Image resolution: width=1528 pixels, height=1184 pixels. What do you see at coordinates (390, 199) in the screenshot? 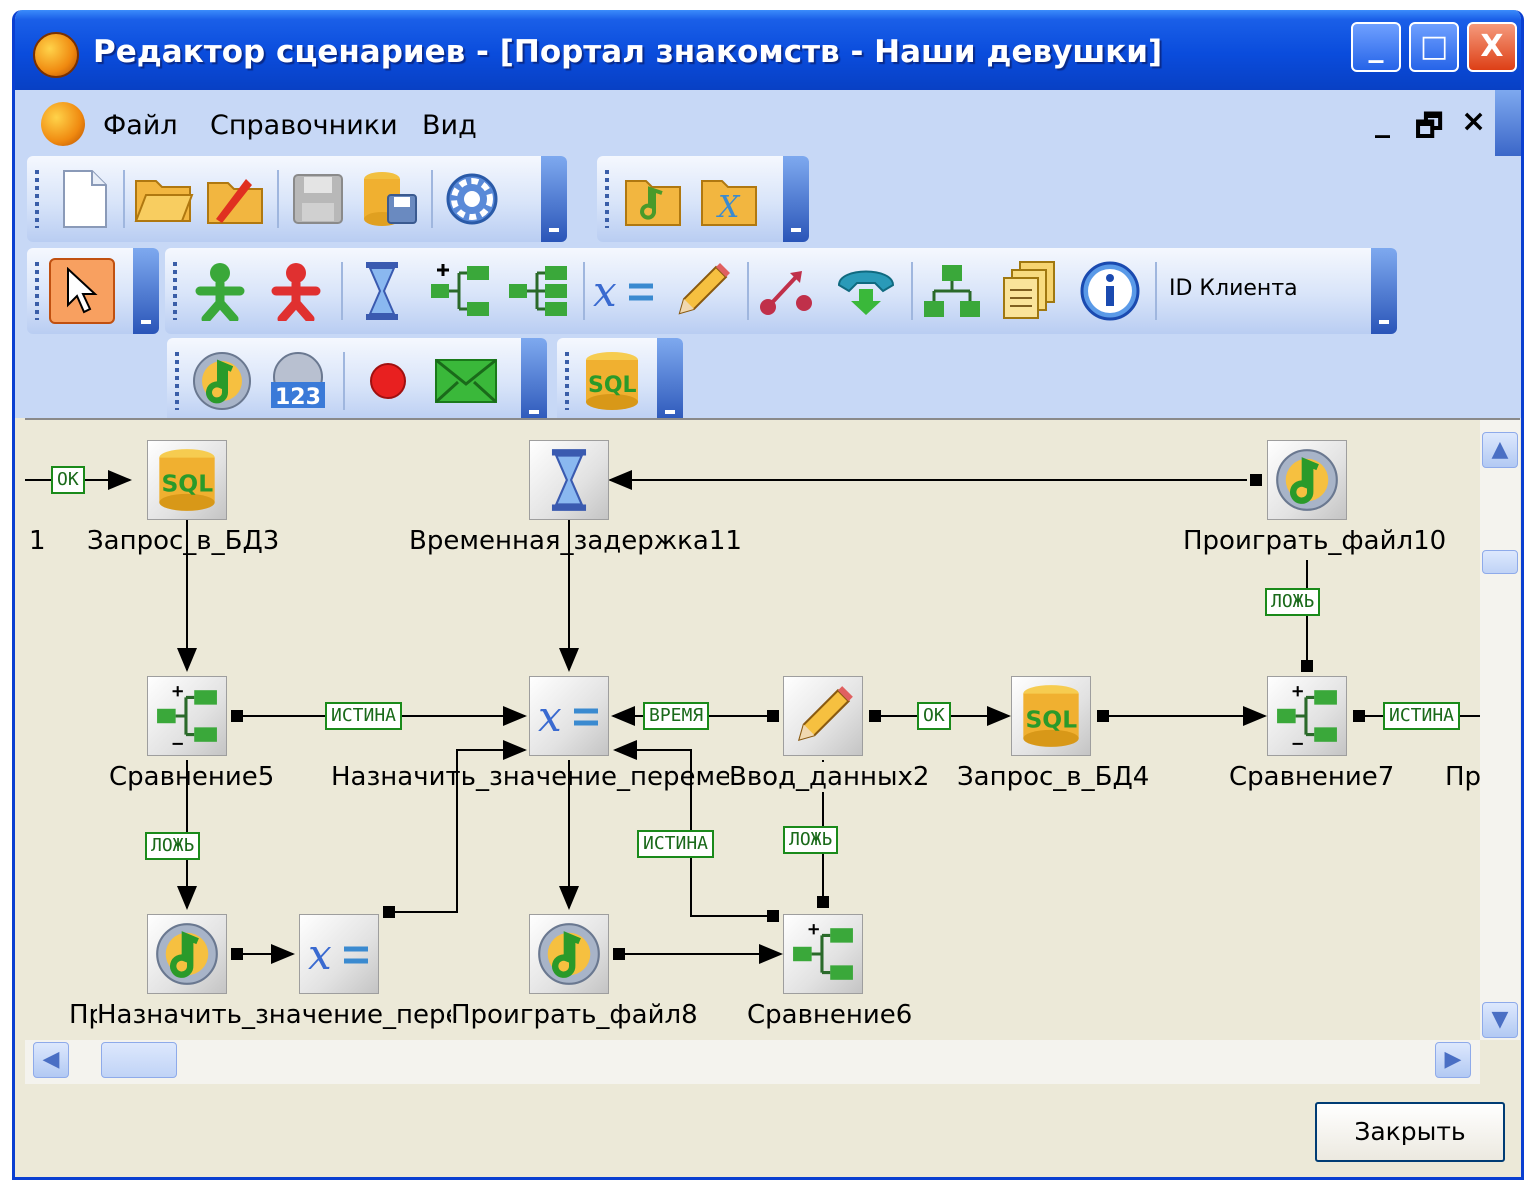
I see `save-database-icon` at bounding box center [390, 199].